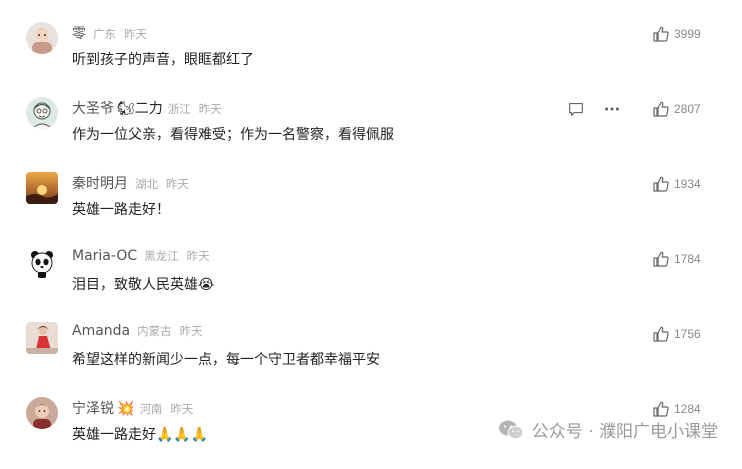  What do you see at coordinates (687, 109) in the screenshot?
I see `like-count: 2807` at bounding box center [687, 109].